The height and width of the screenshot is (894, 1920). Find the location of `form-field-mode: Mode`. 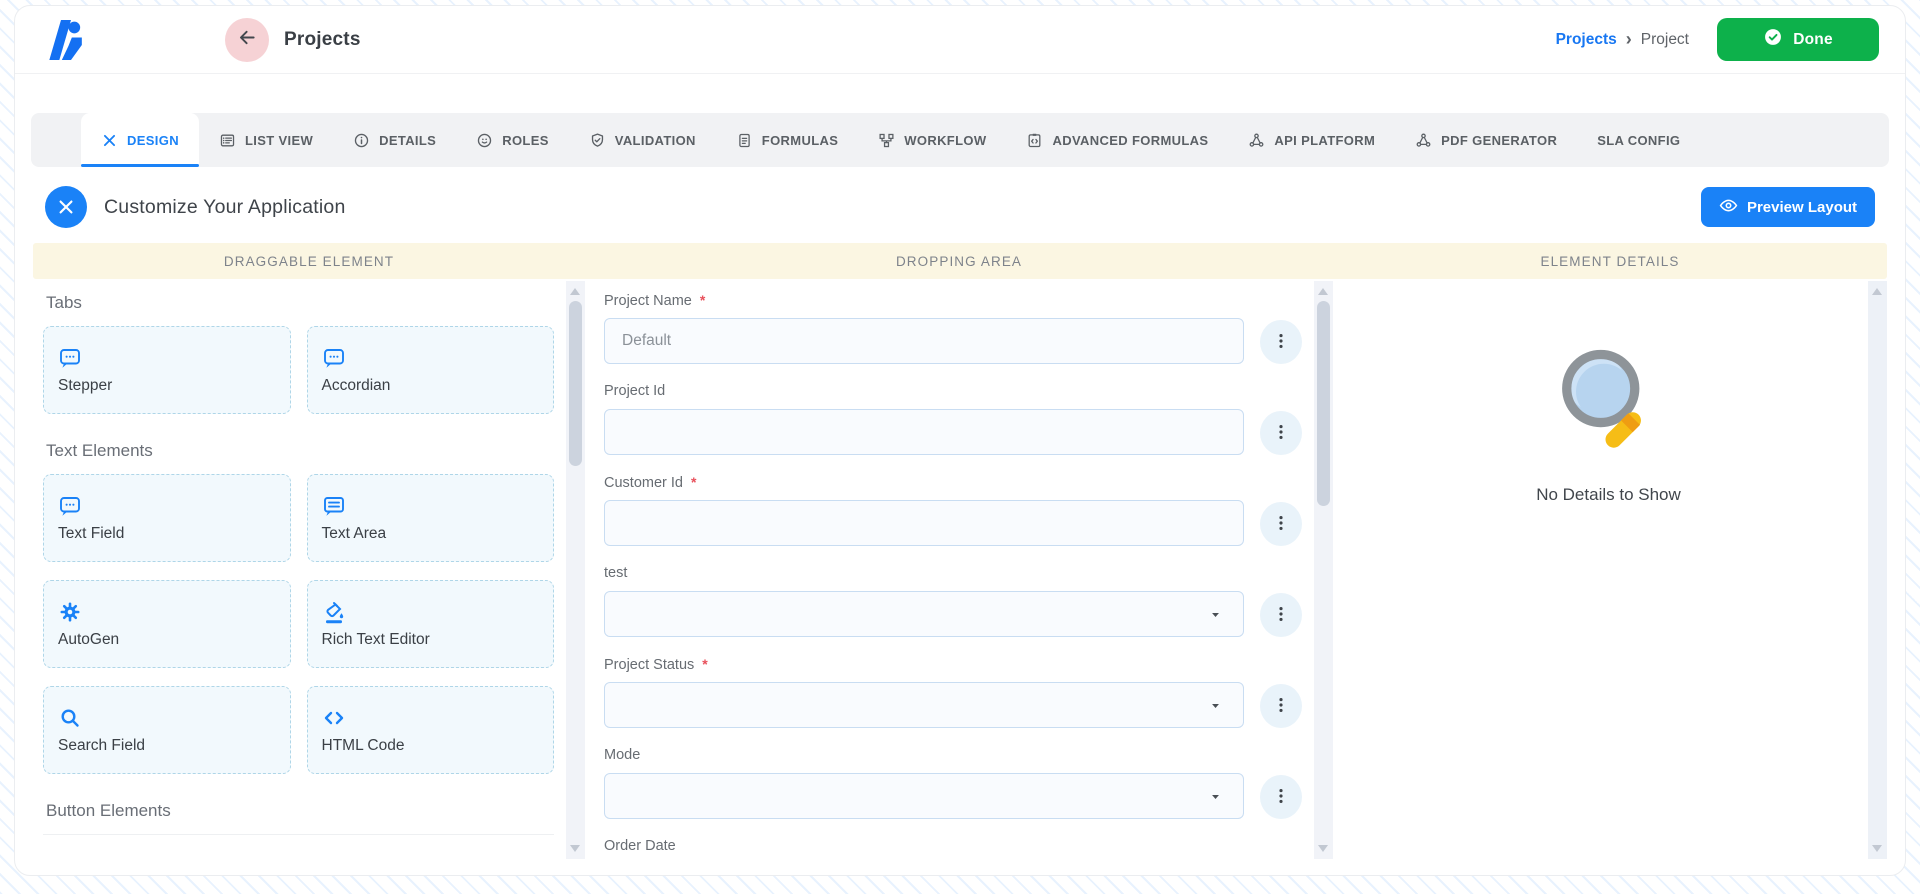

form-field-mode: Mode is located at coordinates (954, 783).